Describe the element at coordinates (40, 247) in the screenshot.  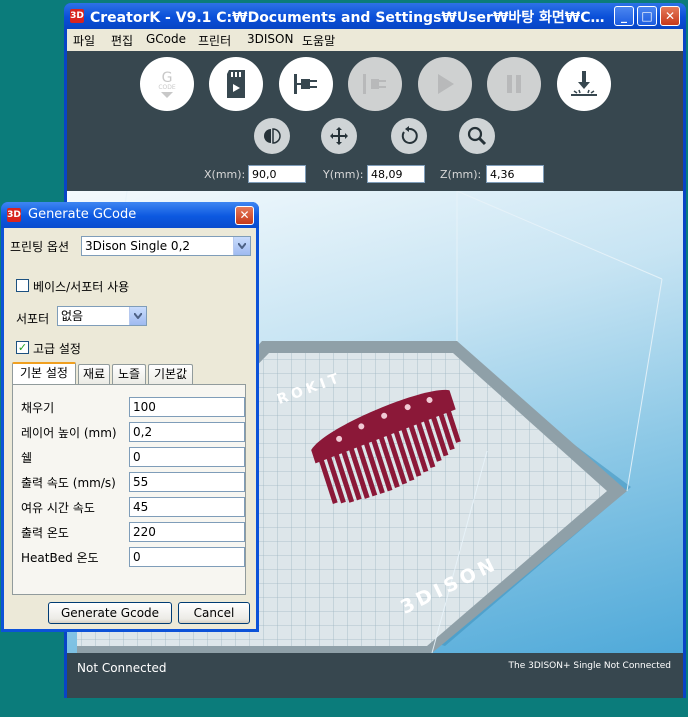
I see `print-option-label: 프린팅 옵션` at that location.